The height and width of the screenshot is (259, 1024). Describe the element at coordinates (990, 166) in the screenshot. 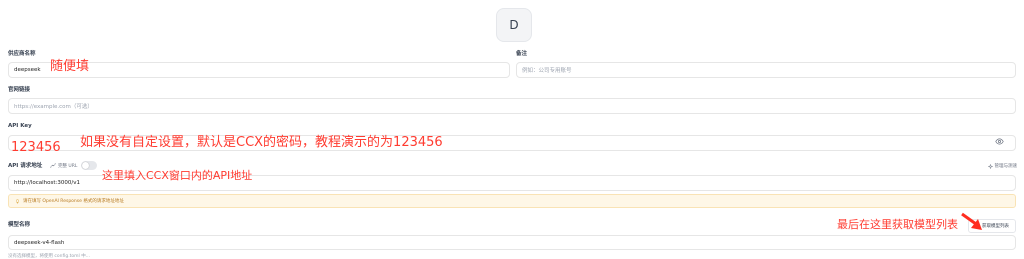

I see `settings-icon` at that location.